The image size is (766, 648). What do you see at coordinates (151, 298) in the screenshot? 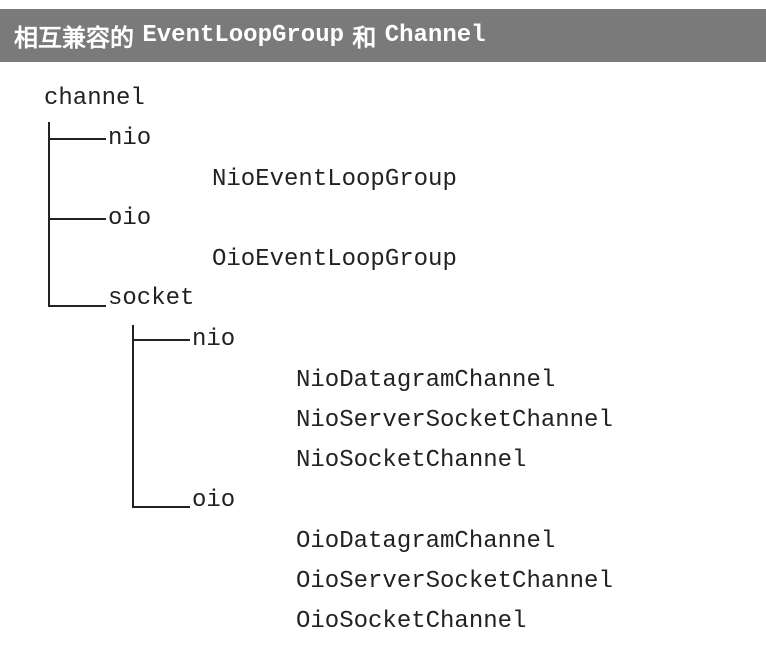
I see `node-socket: socket` at bounding box center [151, 298].